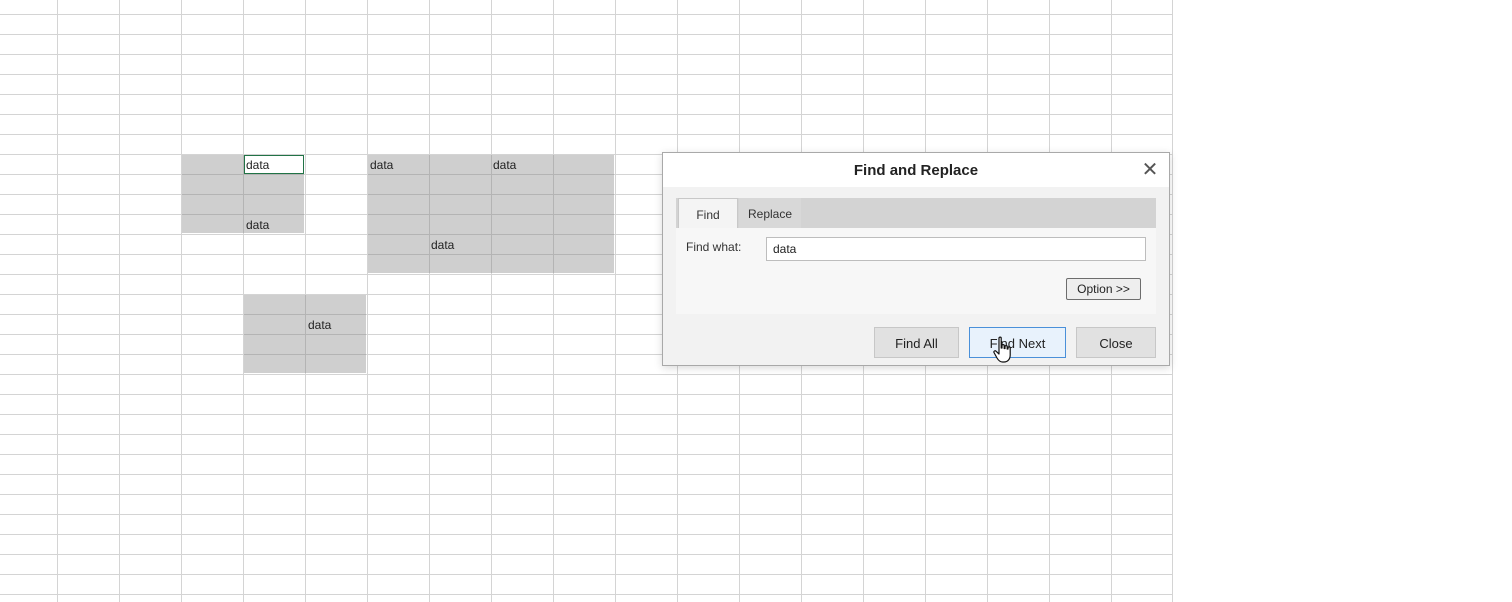 The width and height of the screenshot is (1512, 602). I want to click on close-icon: ✕, so click(1150, 170).